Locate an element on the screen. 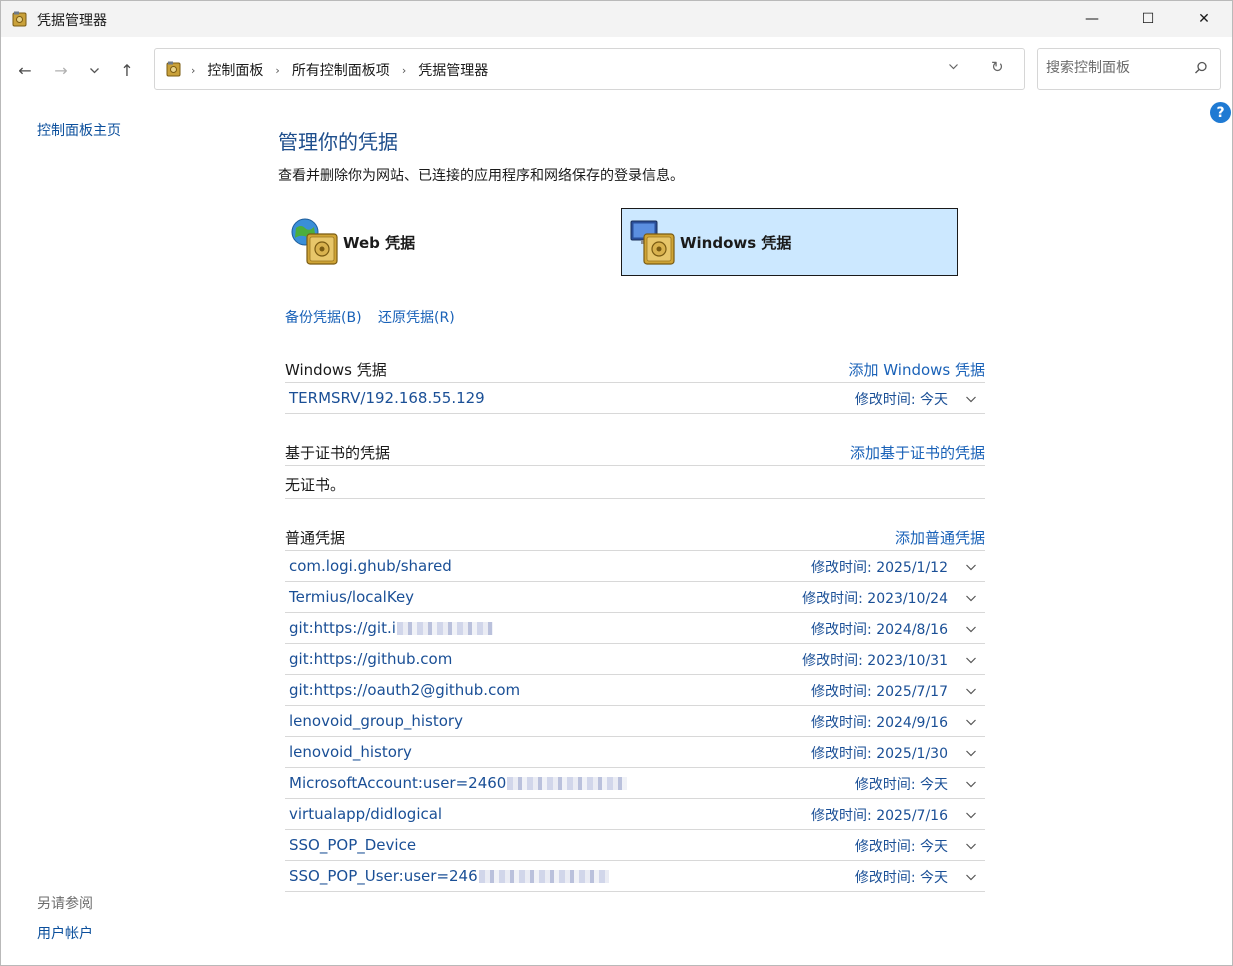 The height and width of the screenshot is (966, 1233). section-header: 普通凭据 添加普通凭据 is located at coordinates (635, 535).